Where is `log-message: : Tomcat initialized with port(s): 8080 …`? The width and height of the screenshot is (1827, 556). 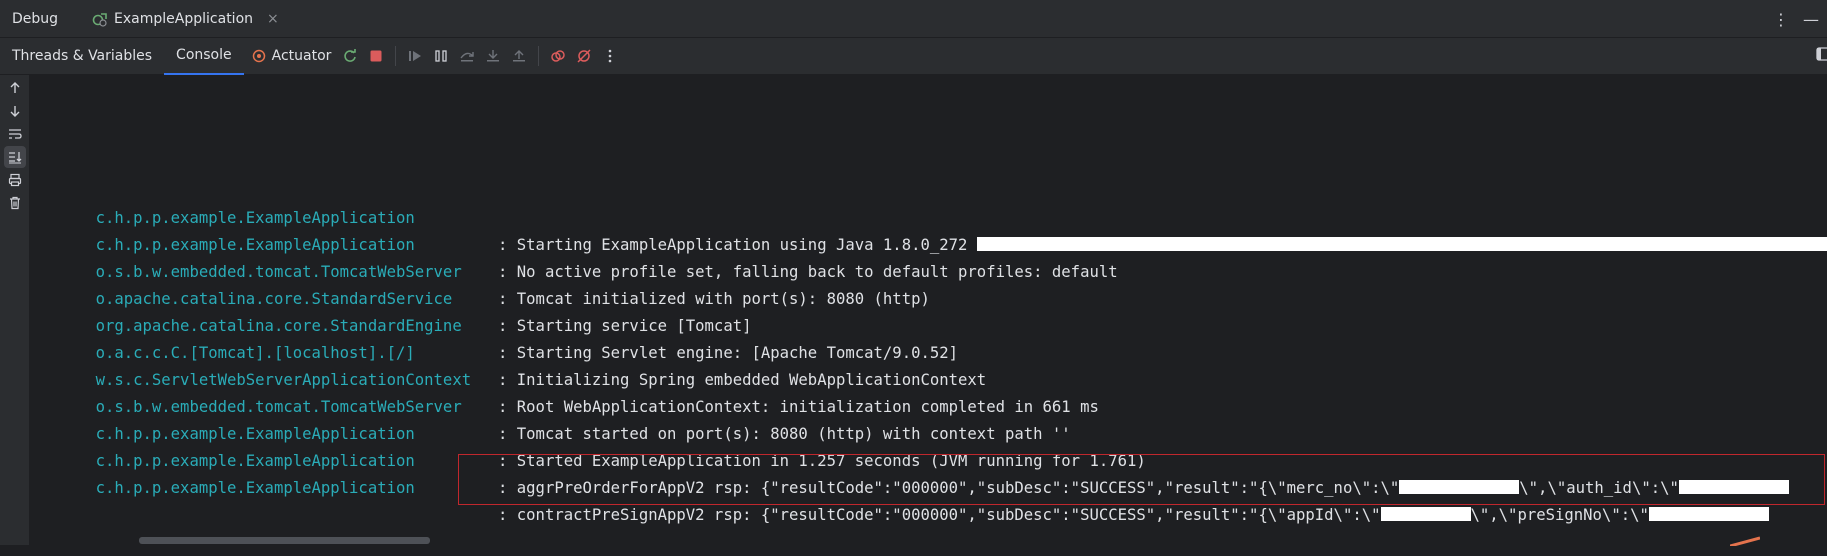
log-message: : Tomcat initialized with port(s): 8080 … is located at coordinates (714, 299).